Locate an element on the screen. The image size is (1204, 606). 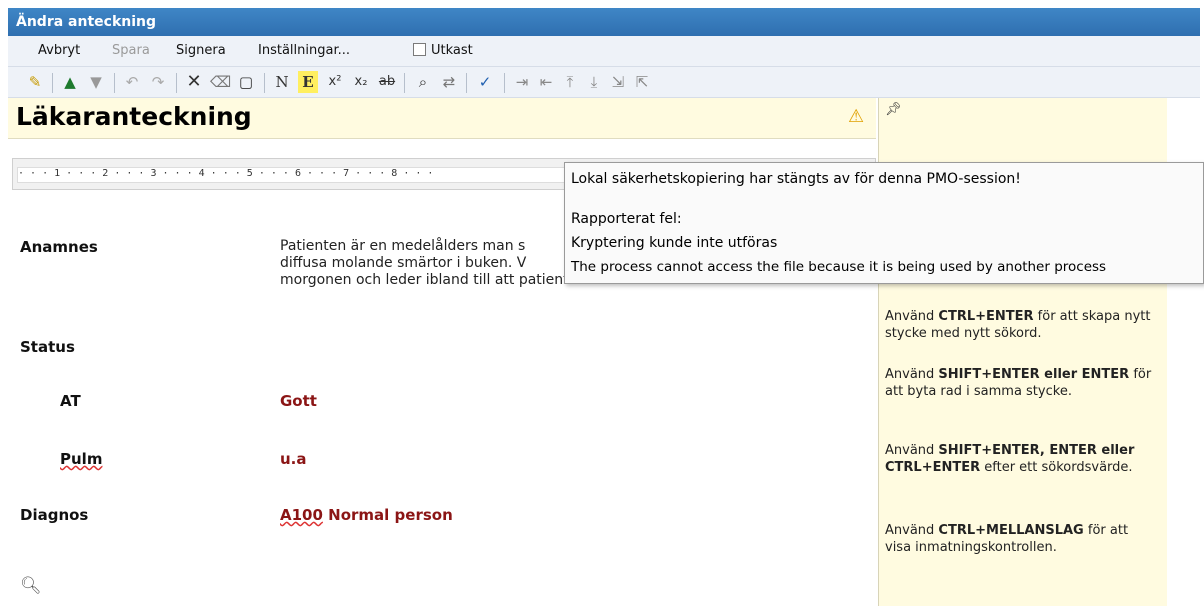
warning-icon: ⚠ is located at coordinates (856, 116).